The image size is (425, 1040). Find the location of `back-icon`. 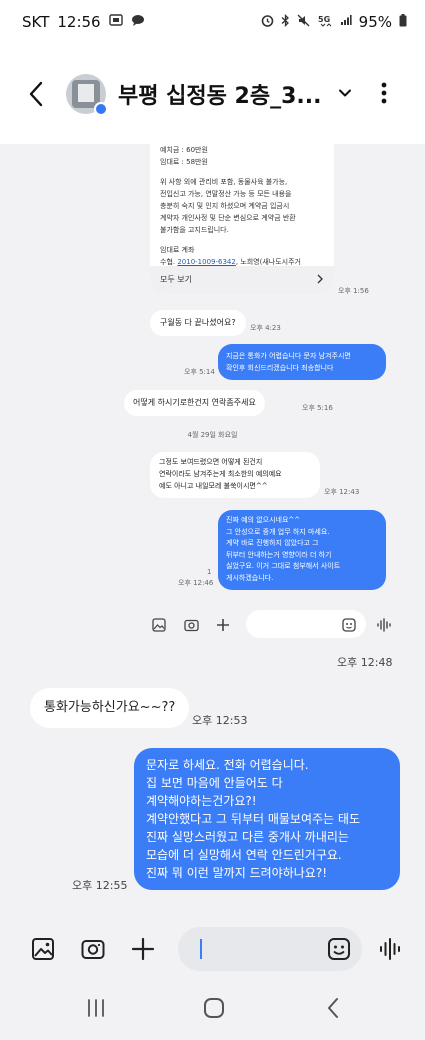

back-icon is located at coordinates (333, 1008).